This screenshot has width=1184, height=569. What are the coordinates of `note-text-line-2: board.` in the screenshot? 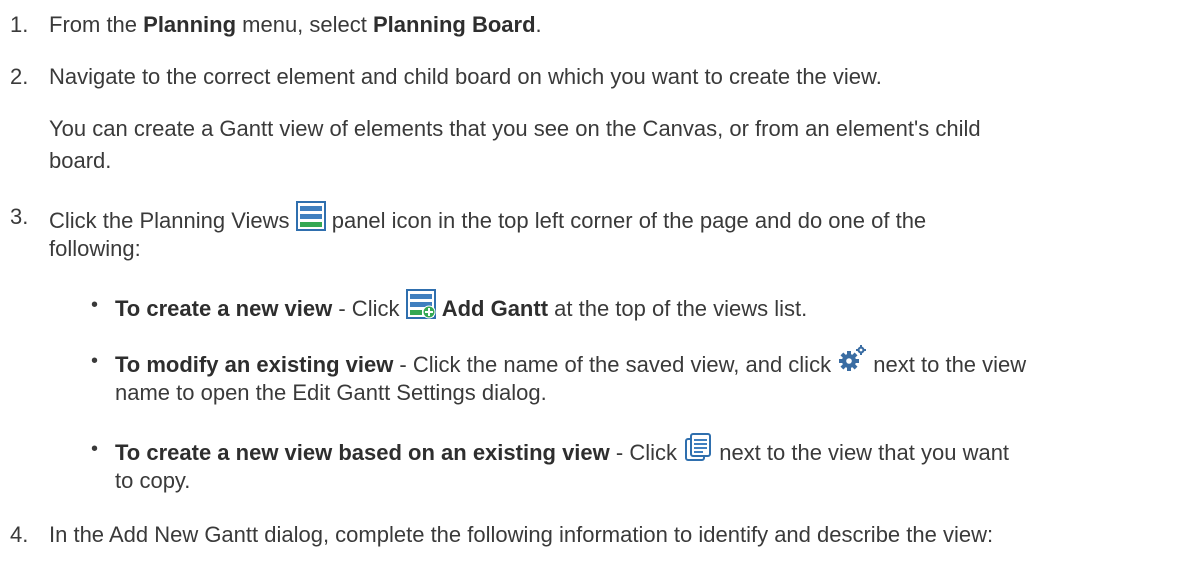 It's located at (80, 160).